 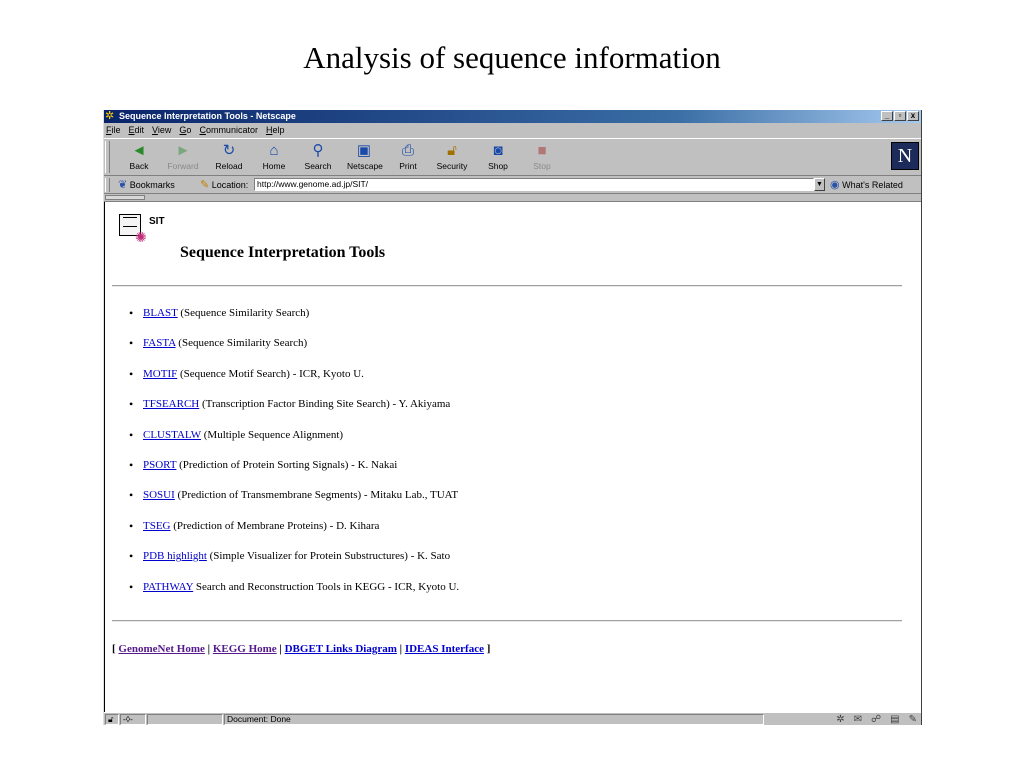 What do you see at coordinates (507, 621) in the screenshot?
I see `divider-bottom` at bounding box center [507, 621].